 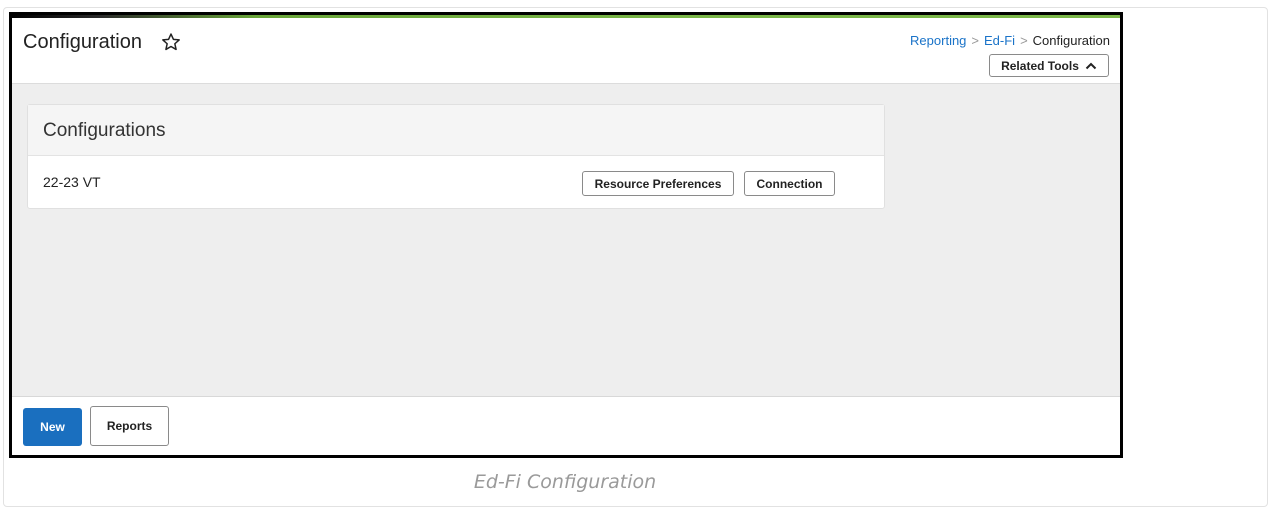 I want to click on related-tools-button: Related Tools, so click(x=1049, y=65).